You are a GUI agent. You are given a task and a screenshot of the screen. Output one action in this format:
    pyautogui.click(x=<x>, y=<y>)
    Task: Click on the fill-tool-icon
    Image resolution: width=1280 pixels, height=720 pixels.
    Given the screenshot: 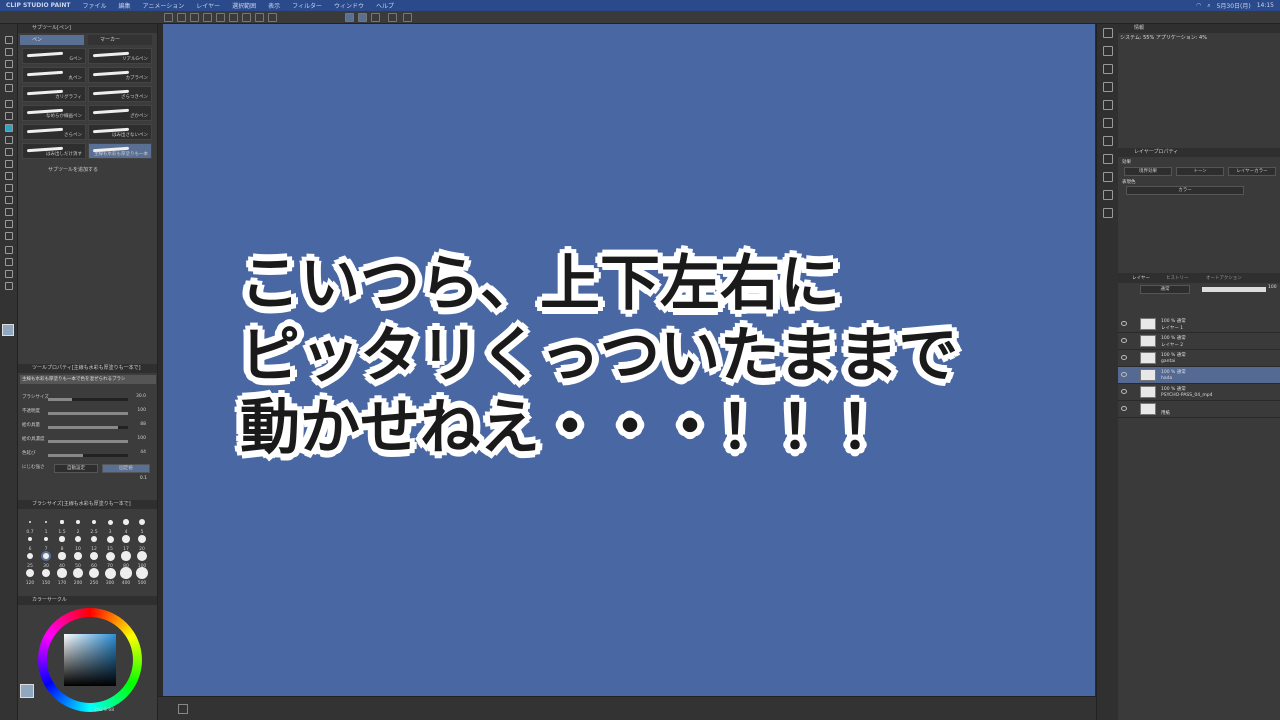 What is the action you would take?
    pyautogui.click(x=9, y=200)
    